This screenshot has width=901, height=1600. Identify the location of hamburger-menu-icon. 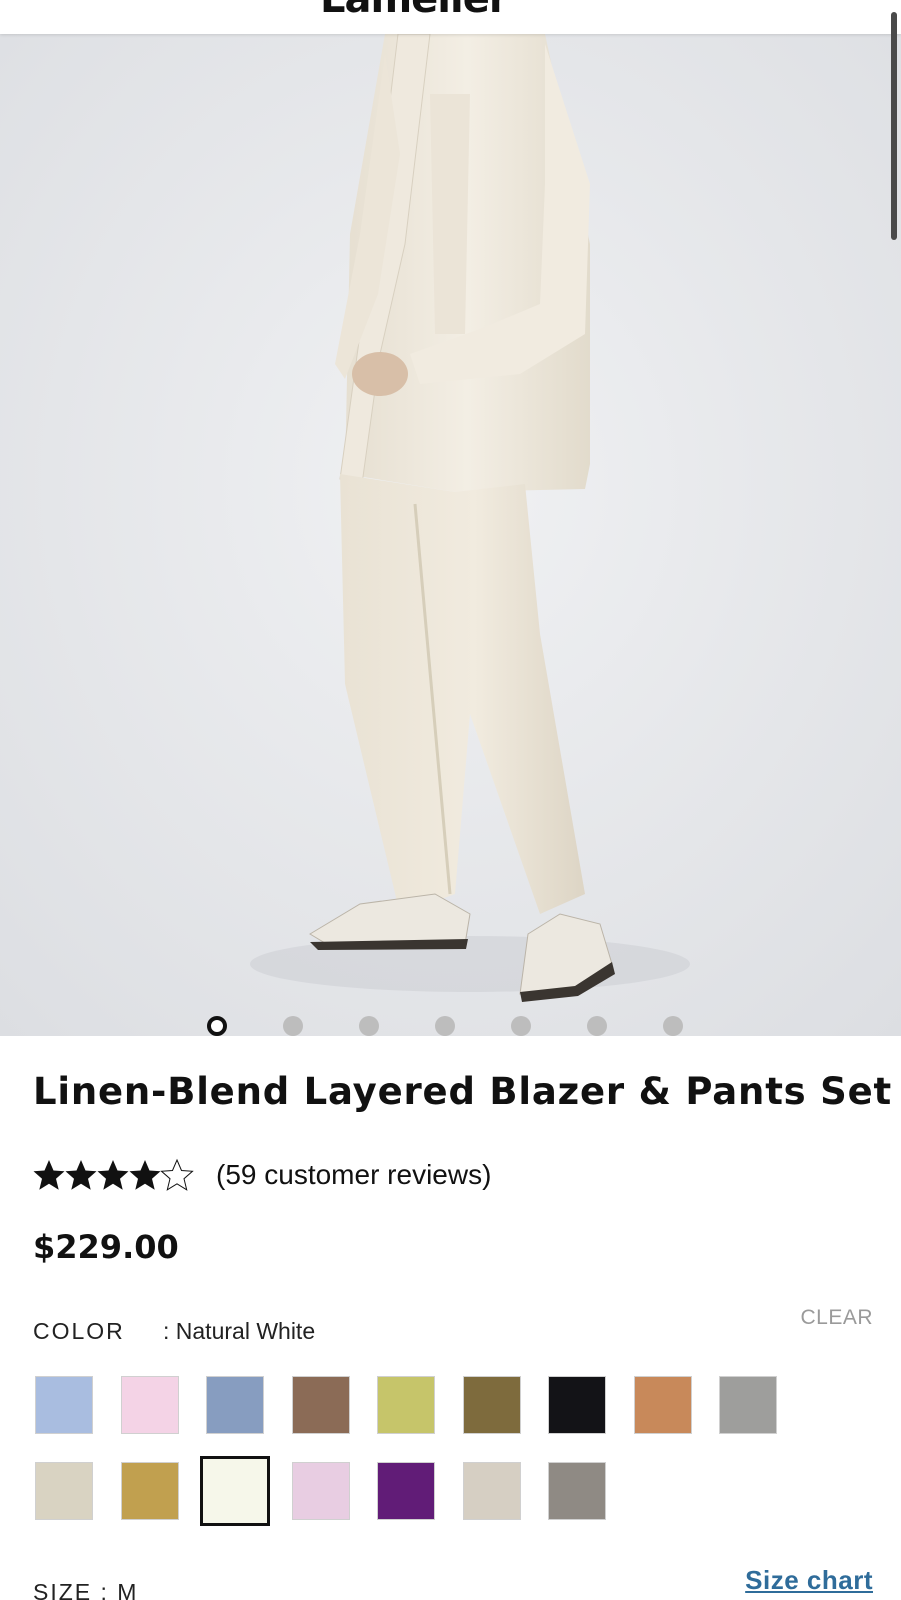
(52, 3).